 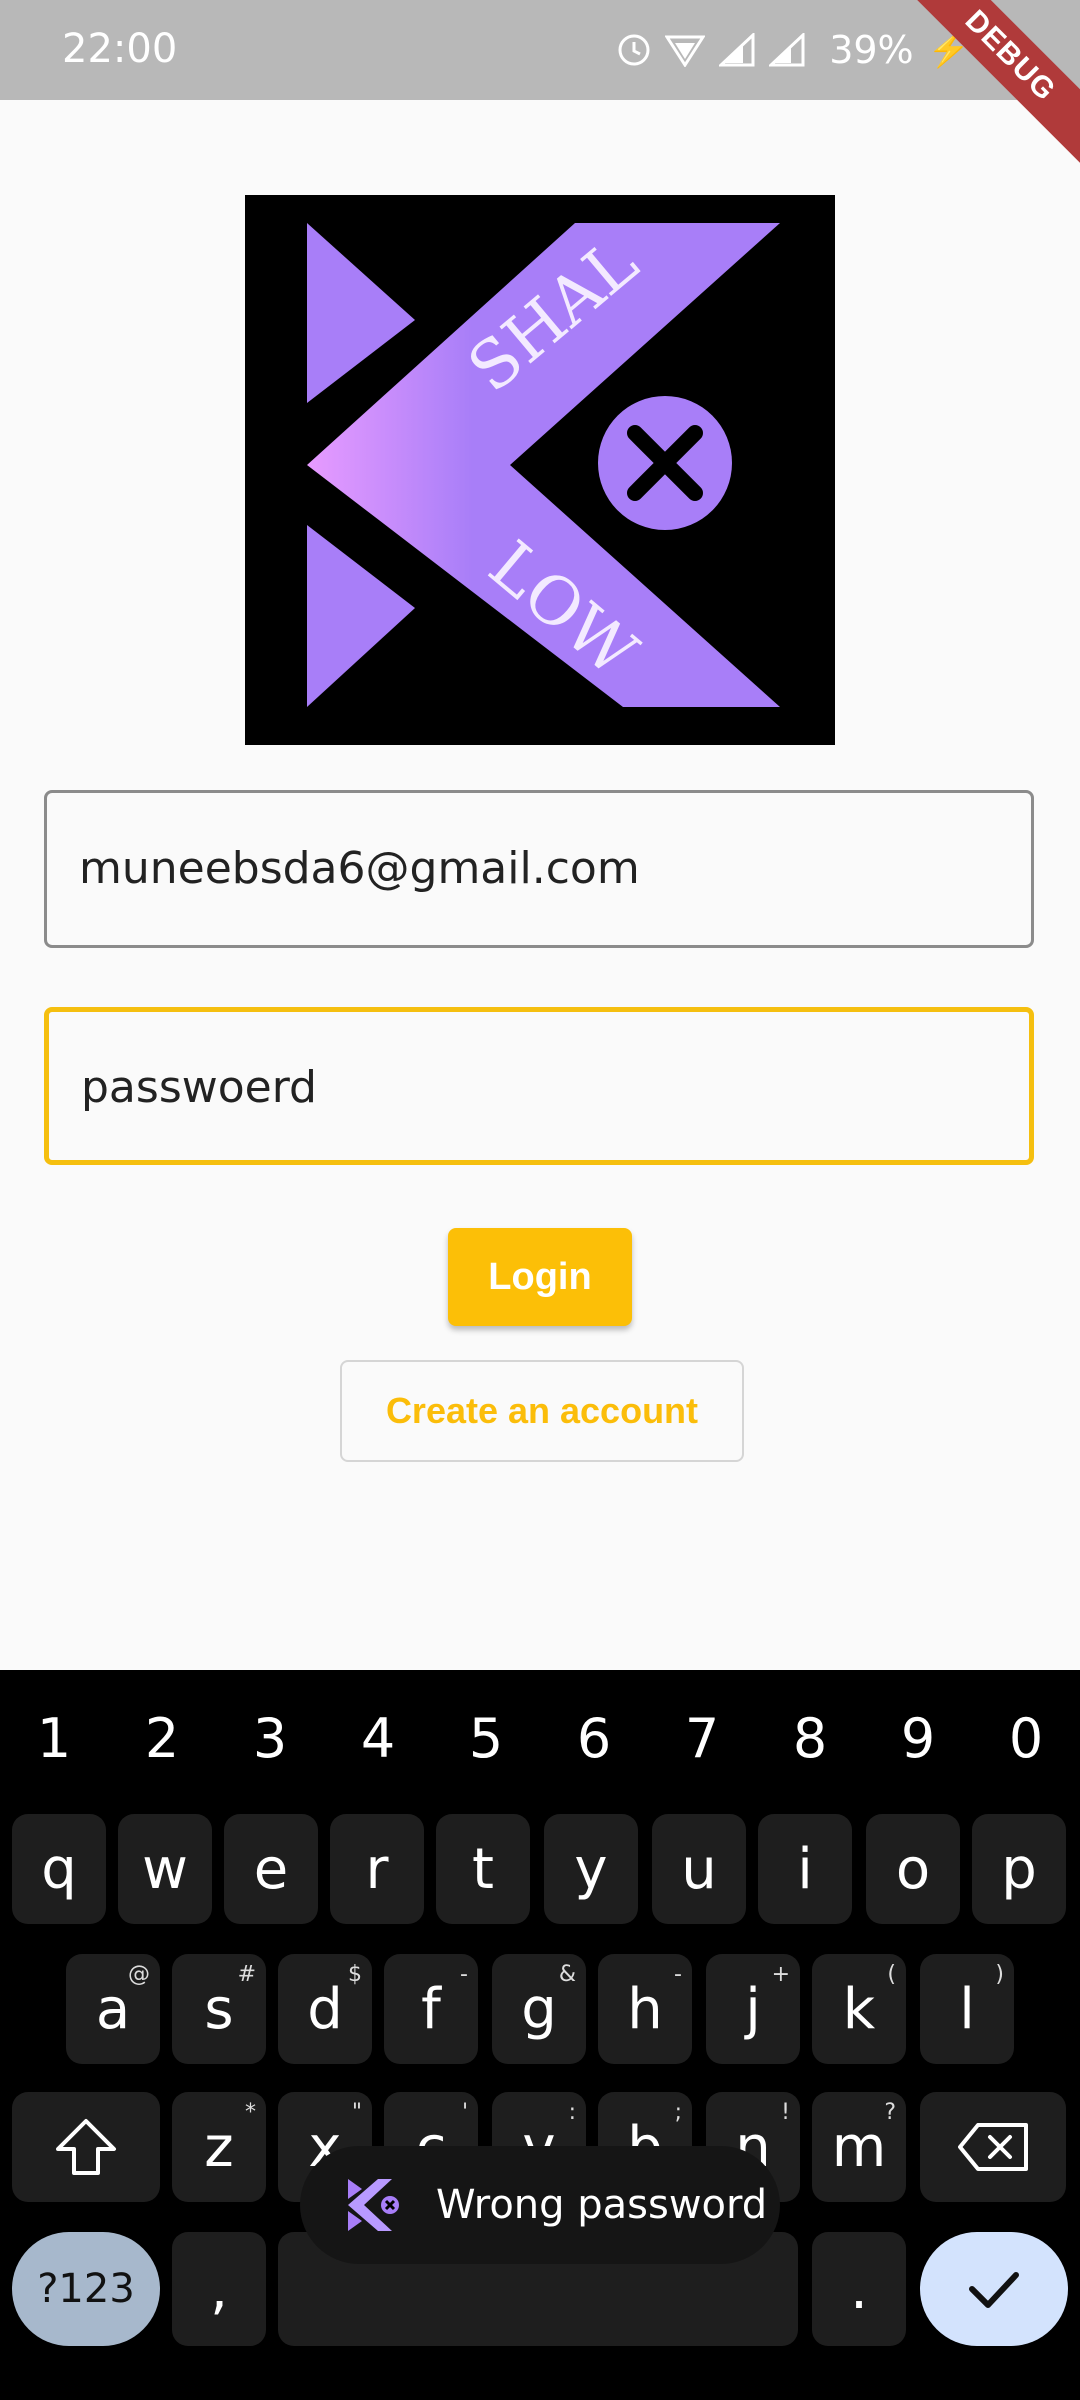 I want to click on period-key: ., so click(x=859, y=2289).